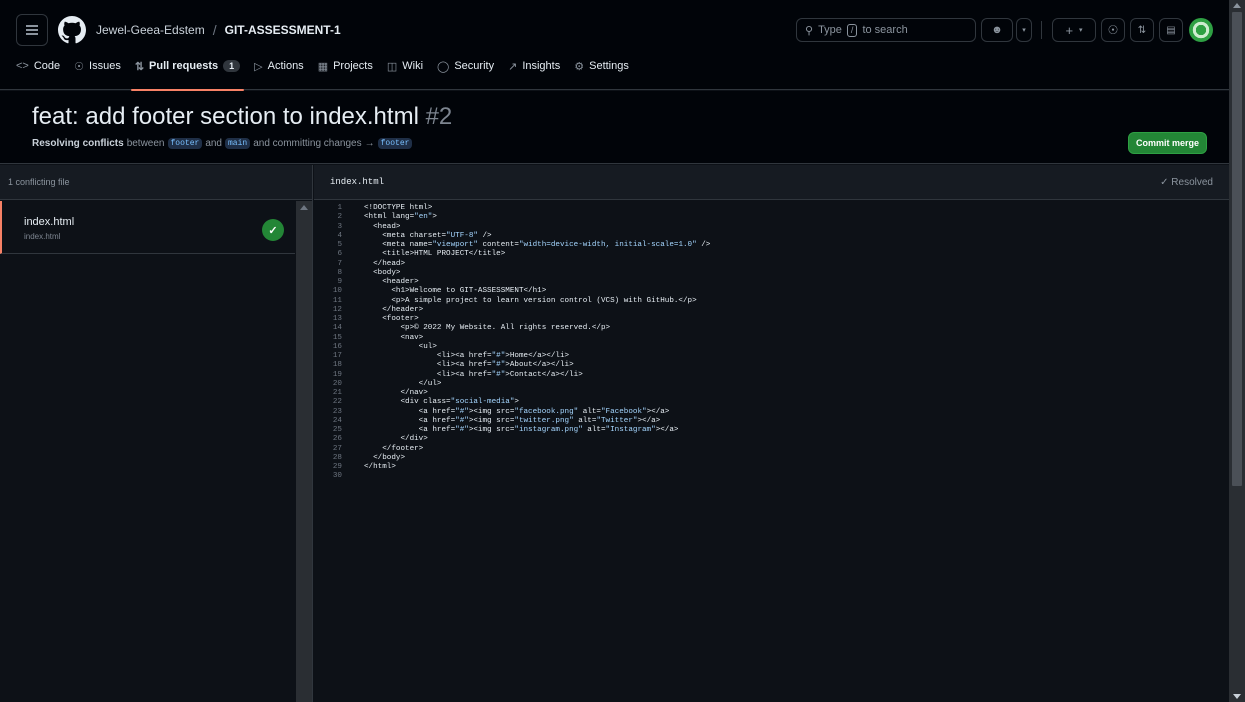  Describe the element at coordinates (394, 337) in the screenshot. I see `line-content: <nav>` at that location.